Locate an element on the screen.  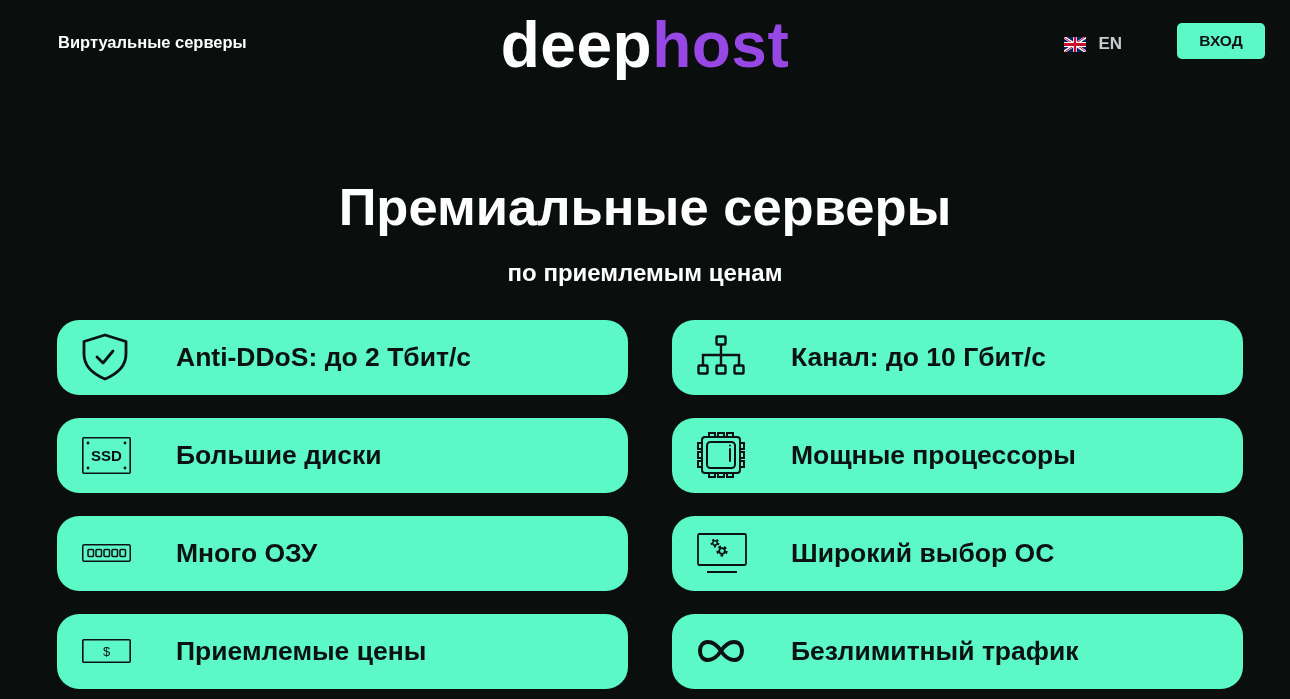
feature-label: Широкий выбор ОС is located at coordinates (923, 553).